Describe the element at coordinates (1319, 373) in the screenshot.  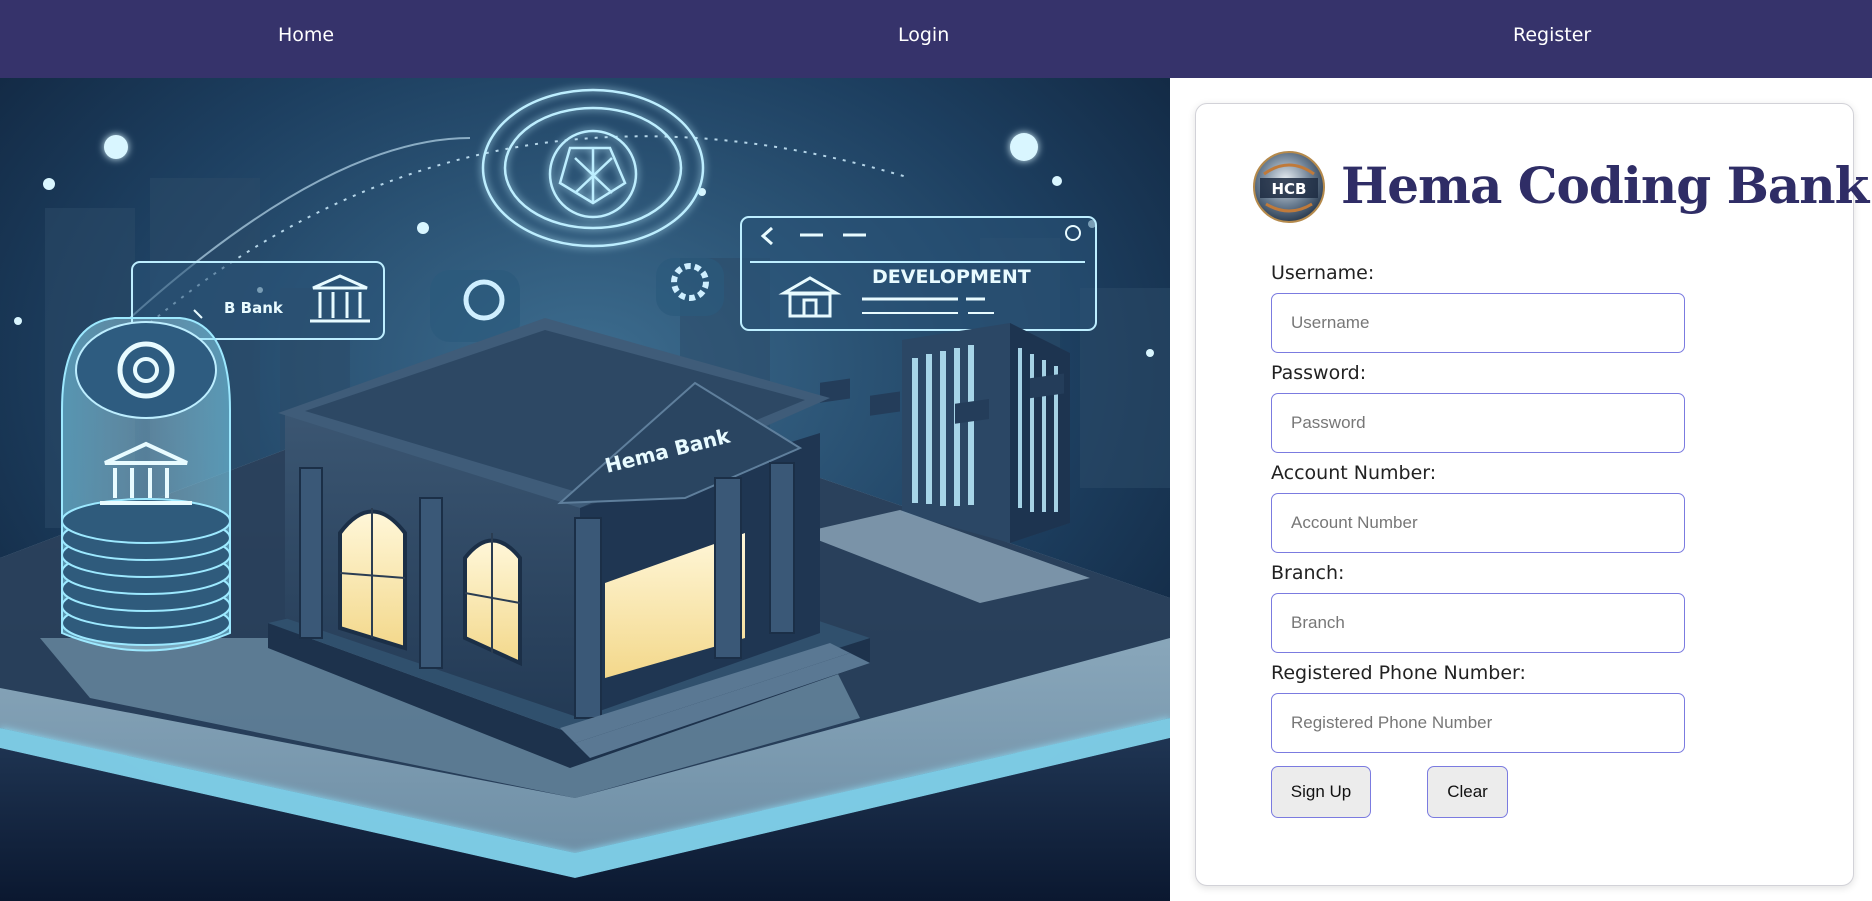
I see `password-label: Password:` at that location.